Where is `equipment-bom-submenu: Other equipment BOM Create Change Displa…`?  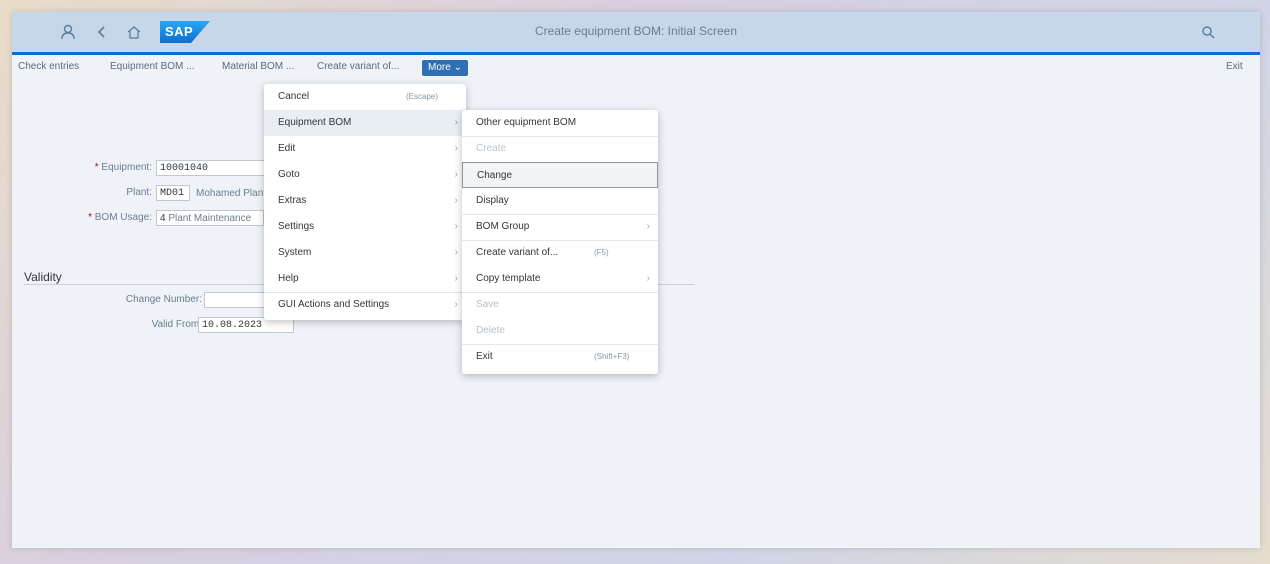
equipment-bom-submenu: Other equipment BOM Create Change Displa… is located at coordinates (560, 242).